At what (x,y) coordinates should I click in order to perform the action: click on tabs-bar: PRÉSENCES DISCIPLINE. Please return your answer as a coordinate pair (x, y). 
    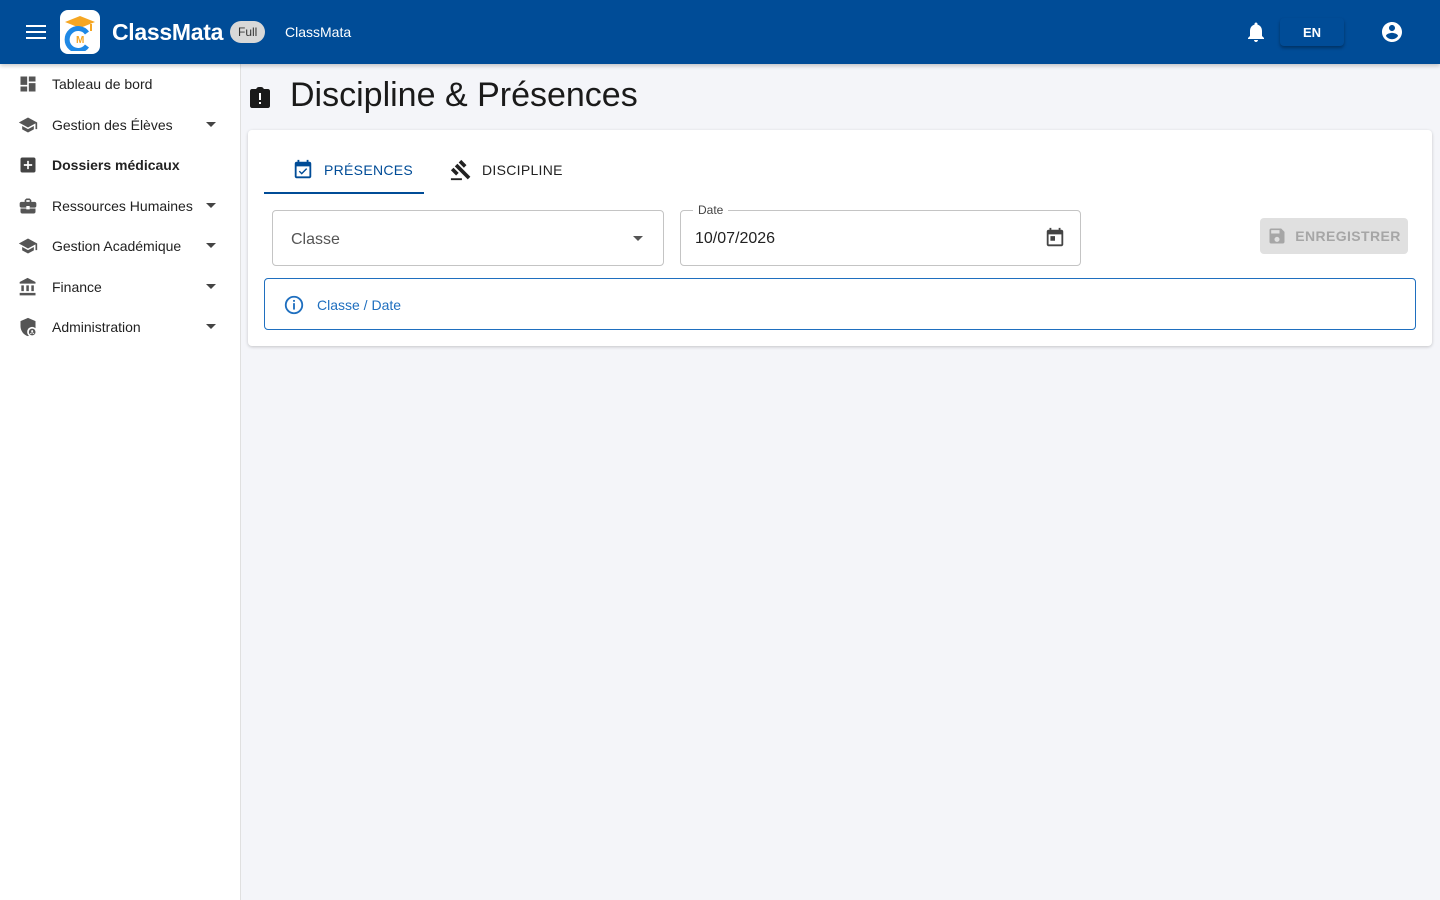
    Looking at the image, I should click on (840, 170).